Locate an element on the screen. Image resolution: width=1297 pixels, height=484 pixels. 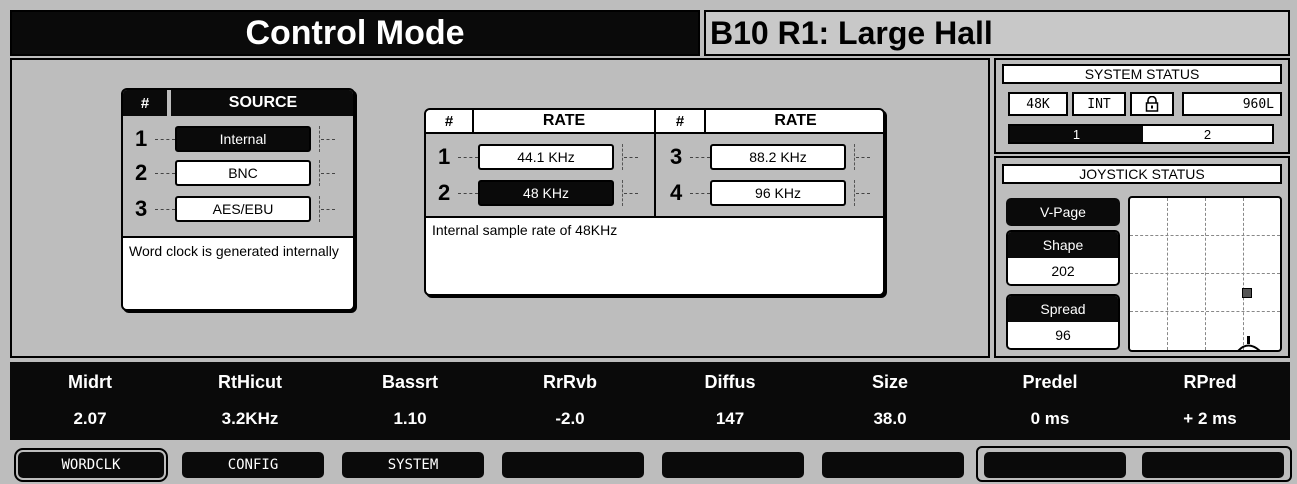
shape-label: Shape is located at coordinates (1063, 245).